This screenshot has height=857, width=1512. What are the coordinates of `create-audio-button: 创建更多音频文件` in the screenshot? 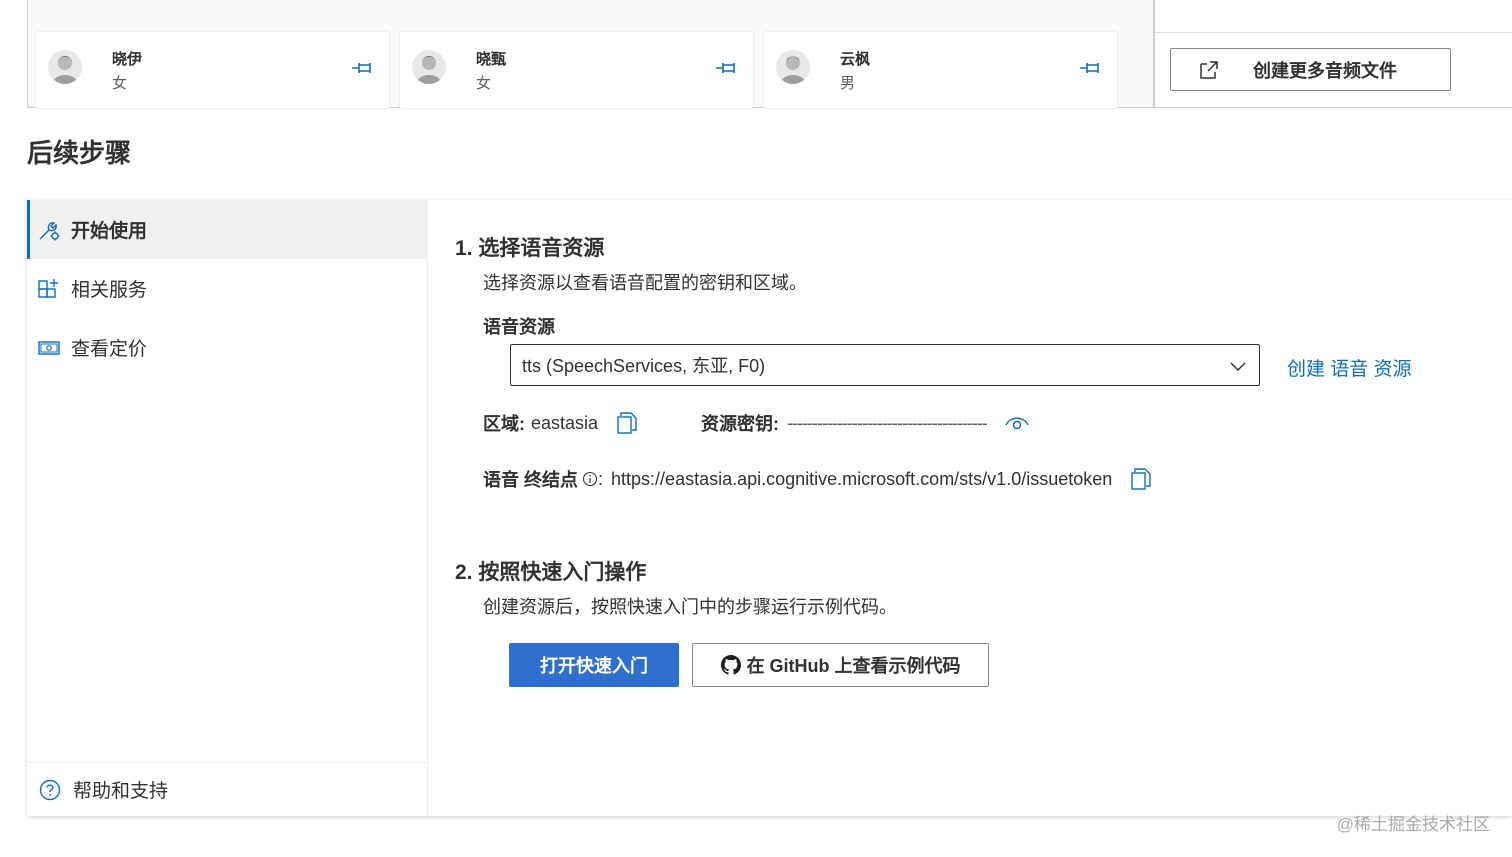 It's located at (1310, 69).